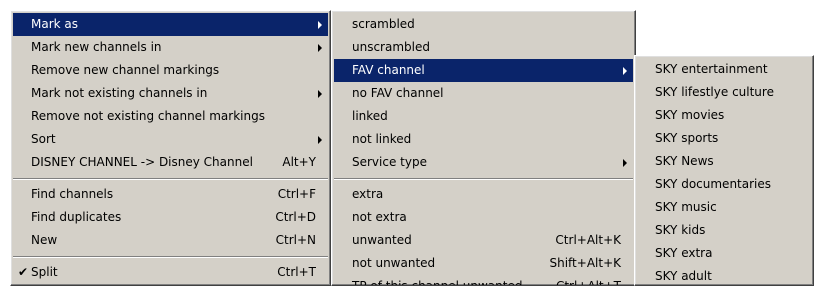  Describe the element at coordinates (483, 93) in the screenshot. I see `menu-item-no-fav-channel: no FAV channel` at that location.